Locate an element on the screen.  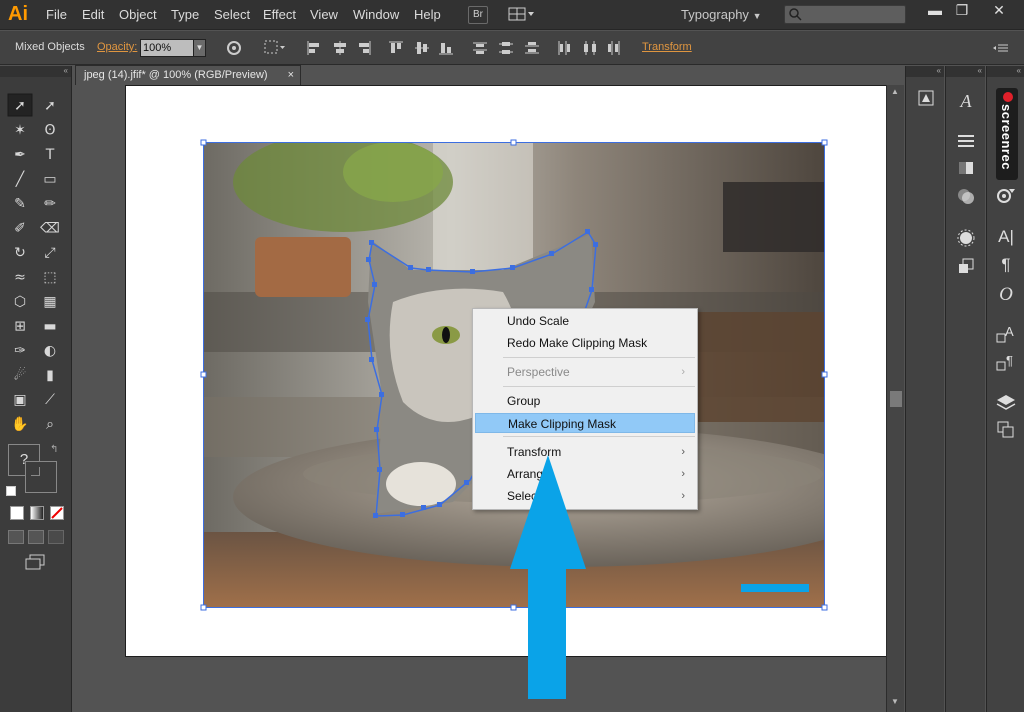
stroke-icon is located at coordinates (966, 141).